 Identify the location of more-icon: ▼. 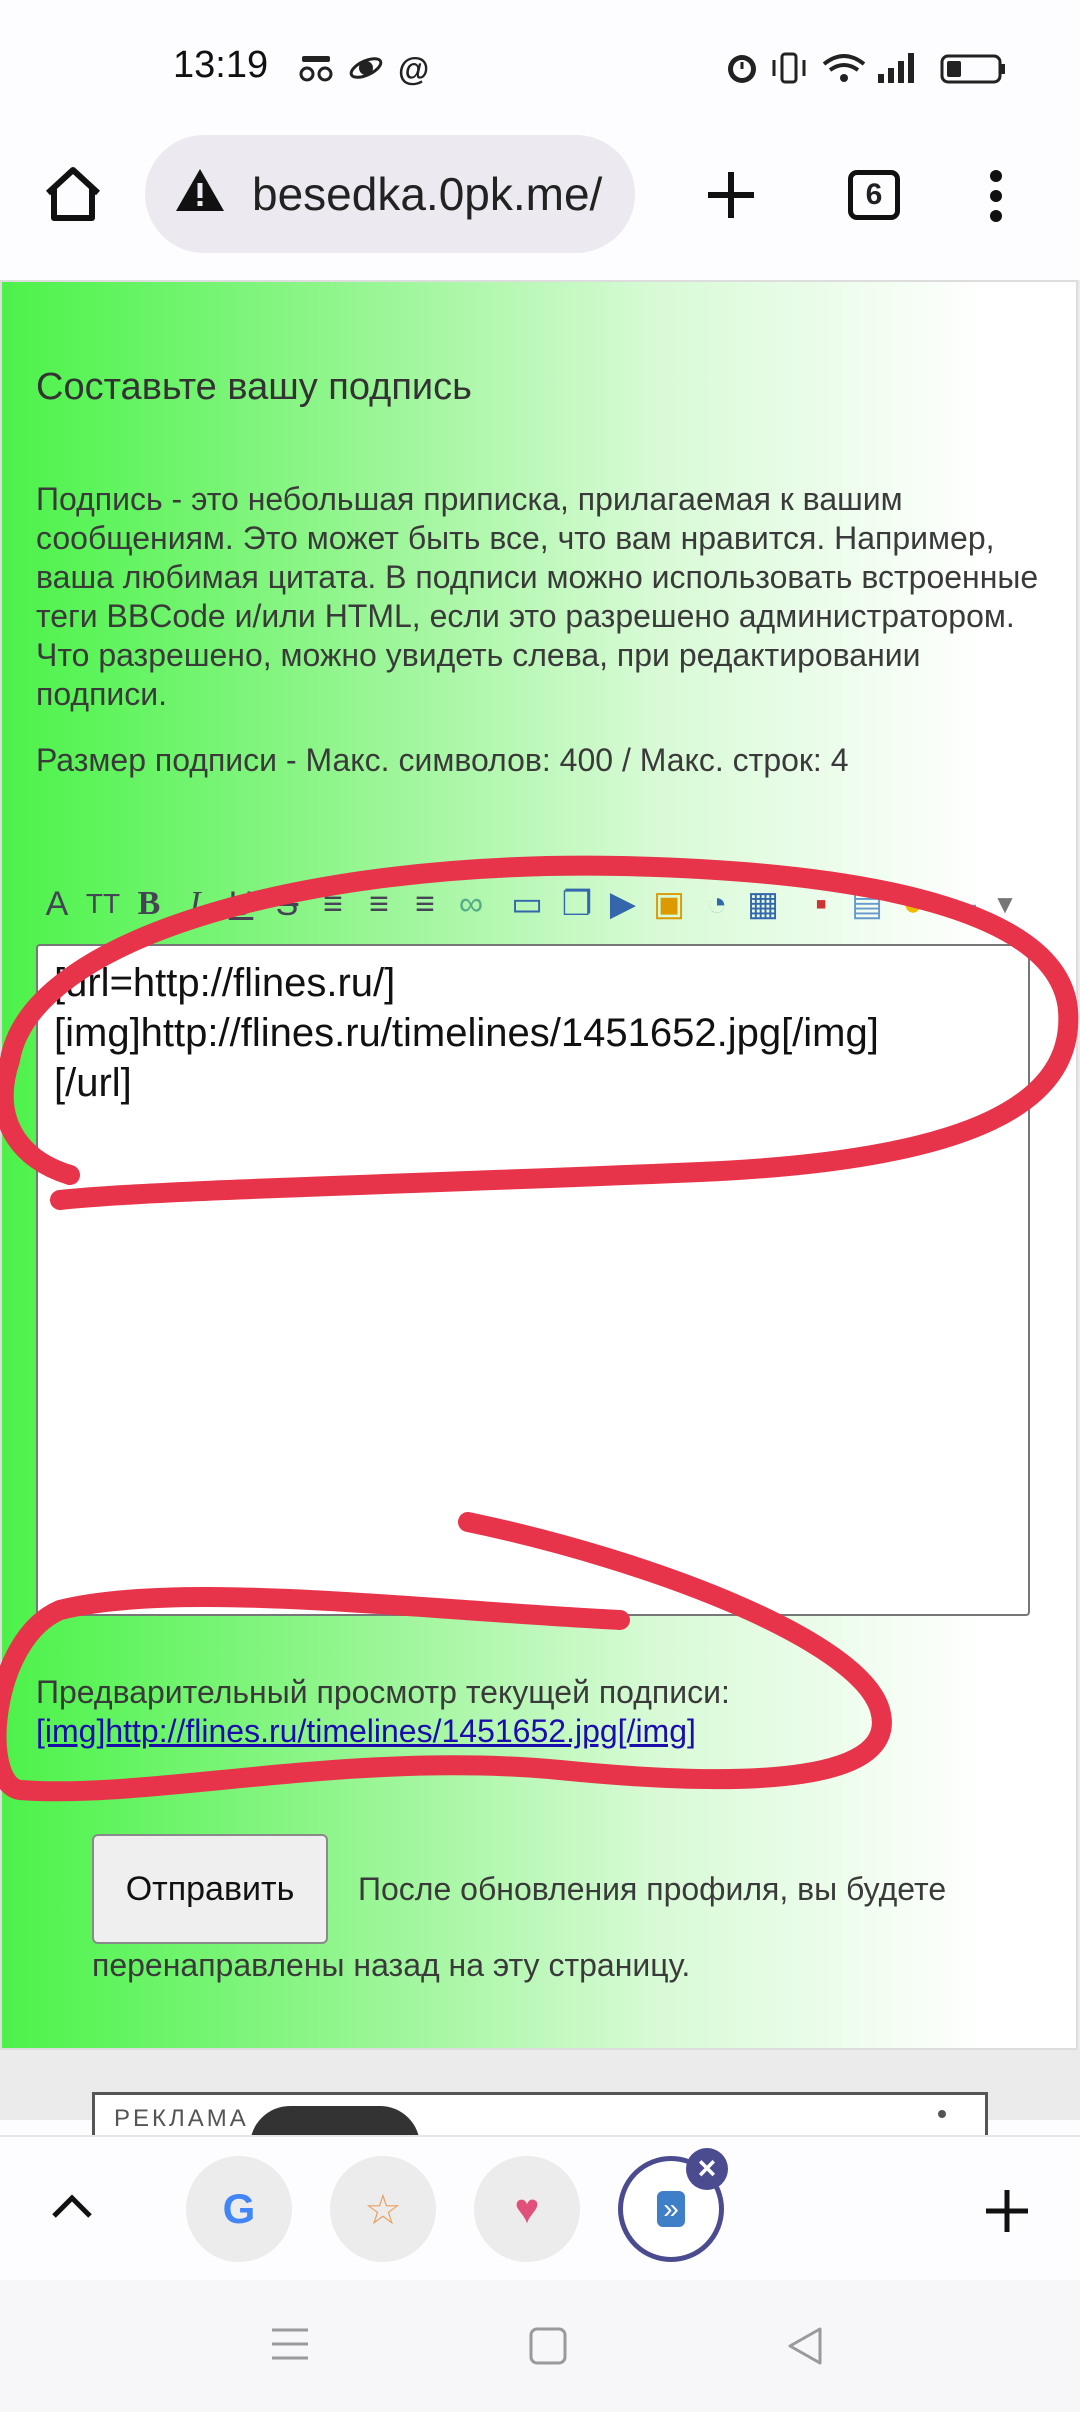
(1005, 904).